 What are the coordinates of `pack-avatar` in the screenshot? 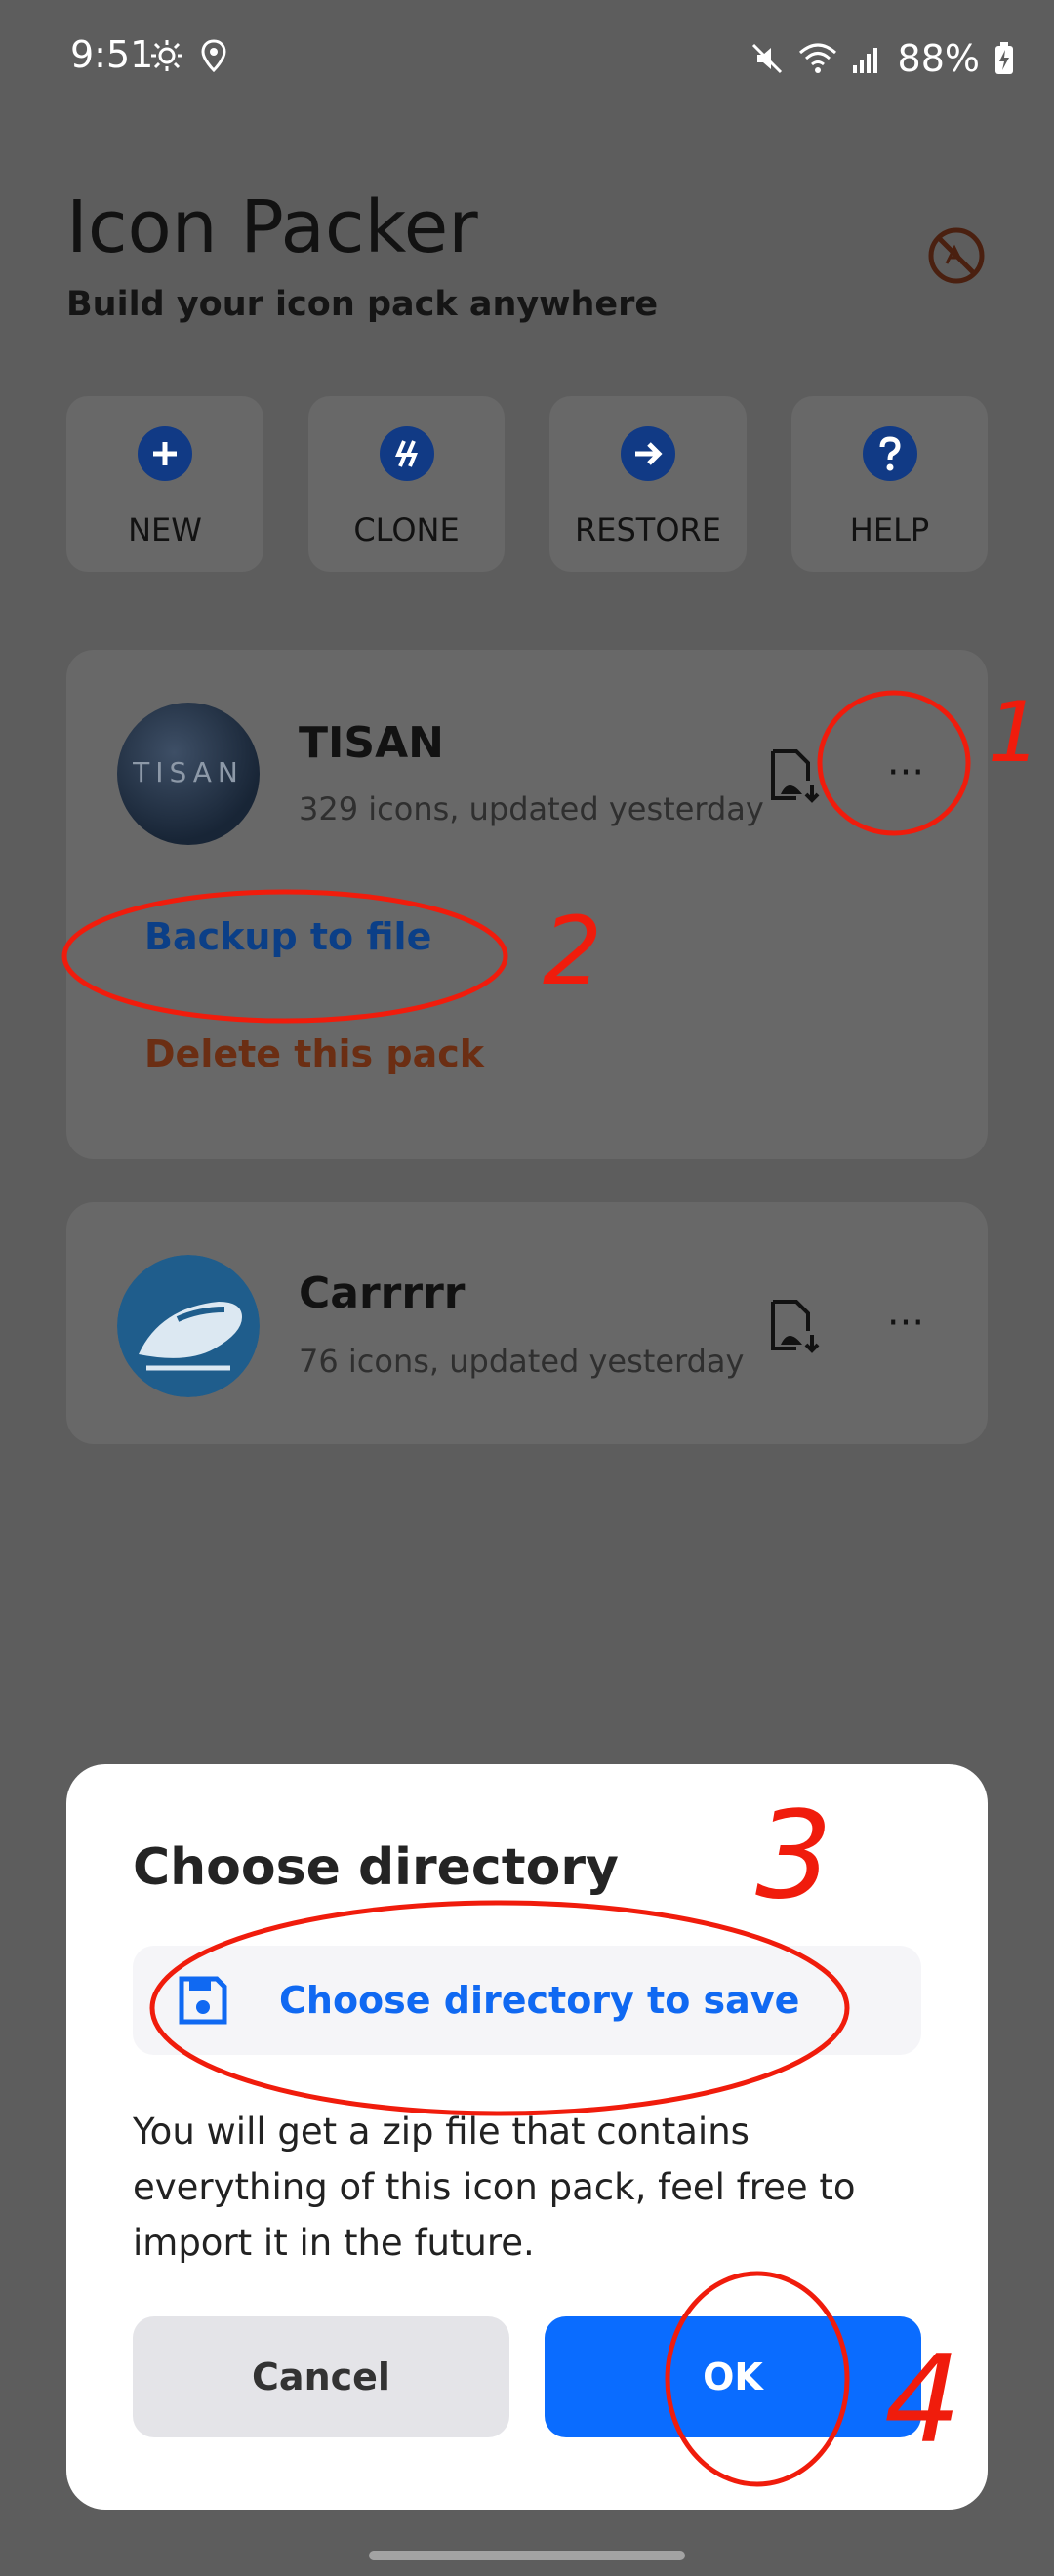 It's located at (189, 1326).